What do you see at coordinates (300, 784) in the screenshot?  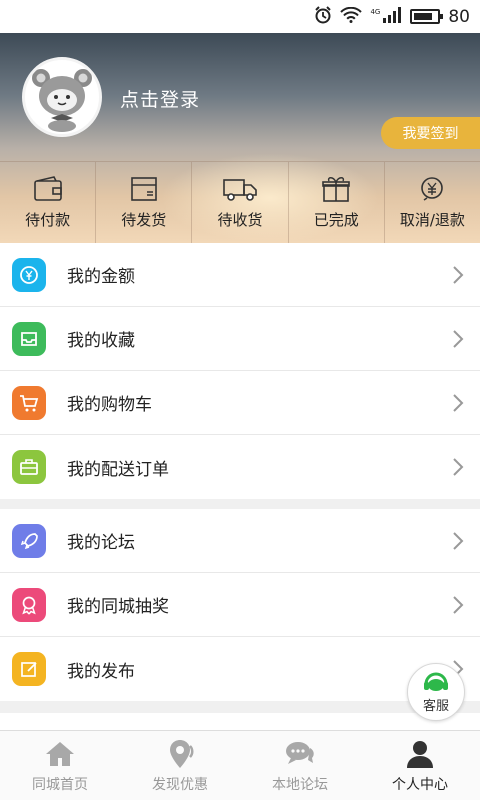 I see `tab-label: 本地论坛` at bounding box center [300, 784].